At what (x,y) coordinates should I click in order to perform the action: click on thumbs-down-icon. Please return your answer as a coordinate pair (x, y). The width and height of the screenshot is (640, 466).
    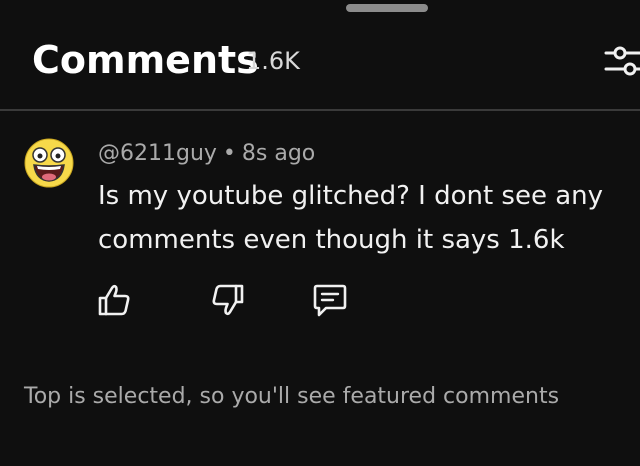
    Looking at the image, I should click on (228, 300).